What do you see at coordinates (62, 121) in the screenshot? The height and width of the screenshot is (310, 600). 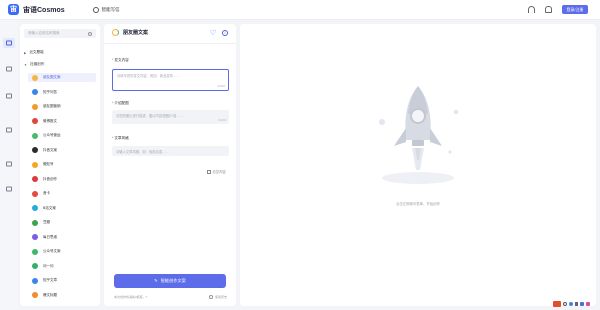 I see `sidebar-item: 微博推文` at bounding box center [62, 121].